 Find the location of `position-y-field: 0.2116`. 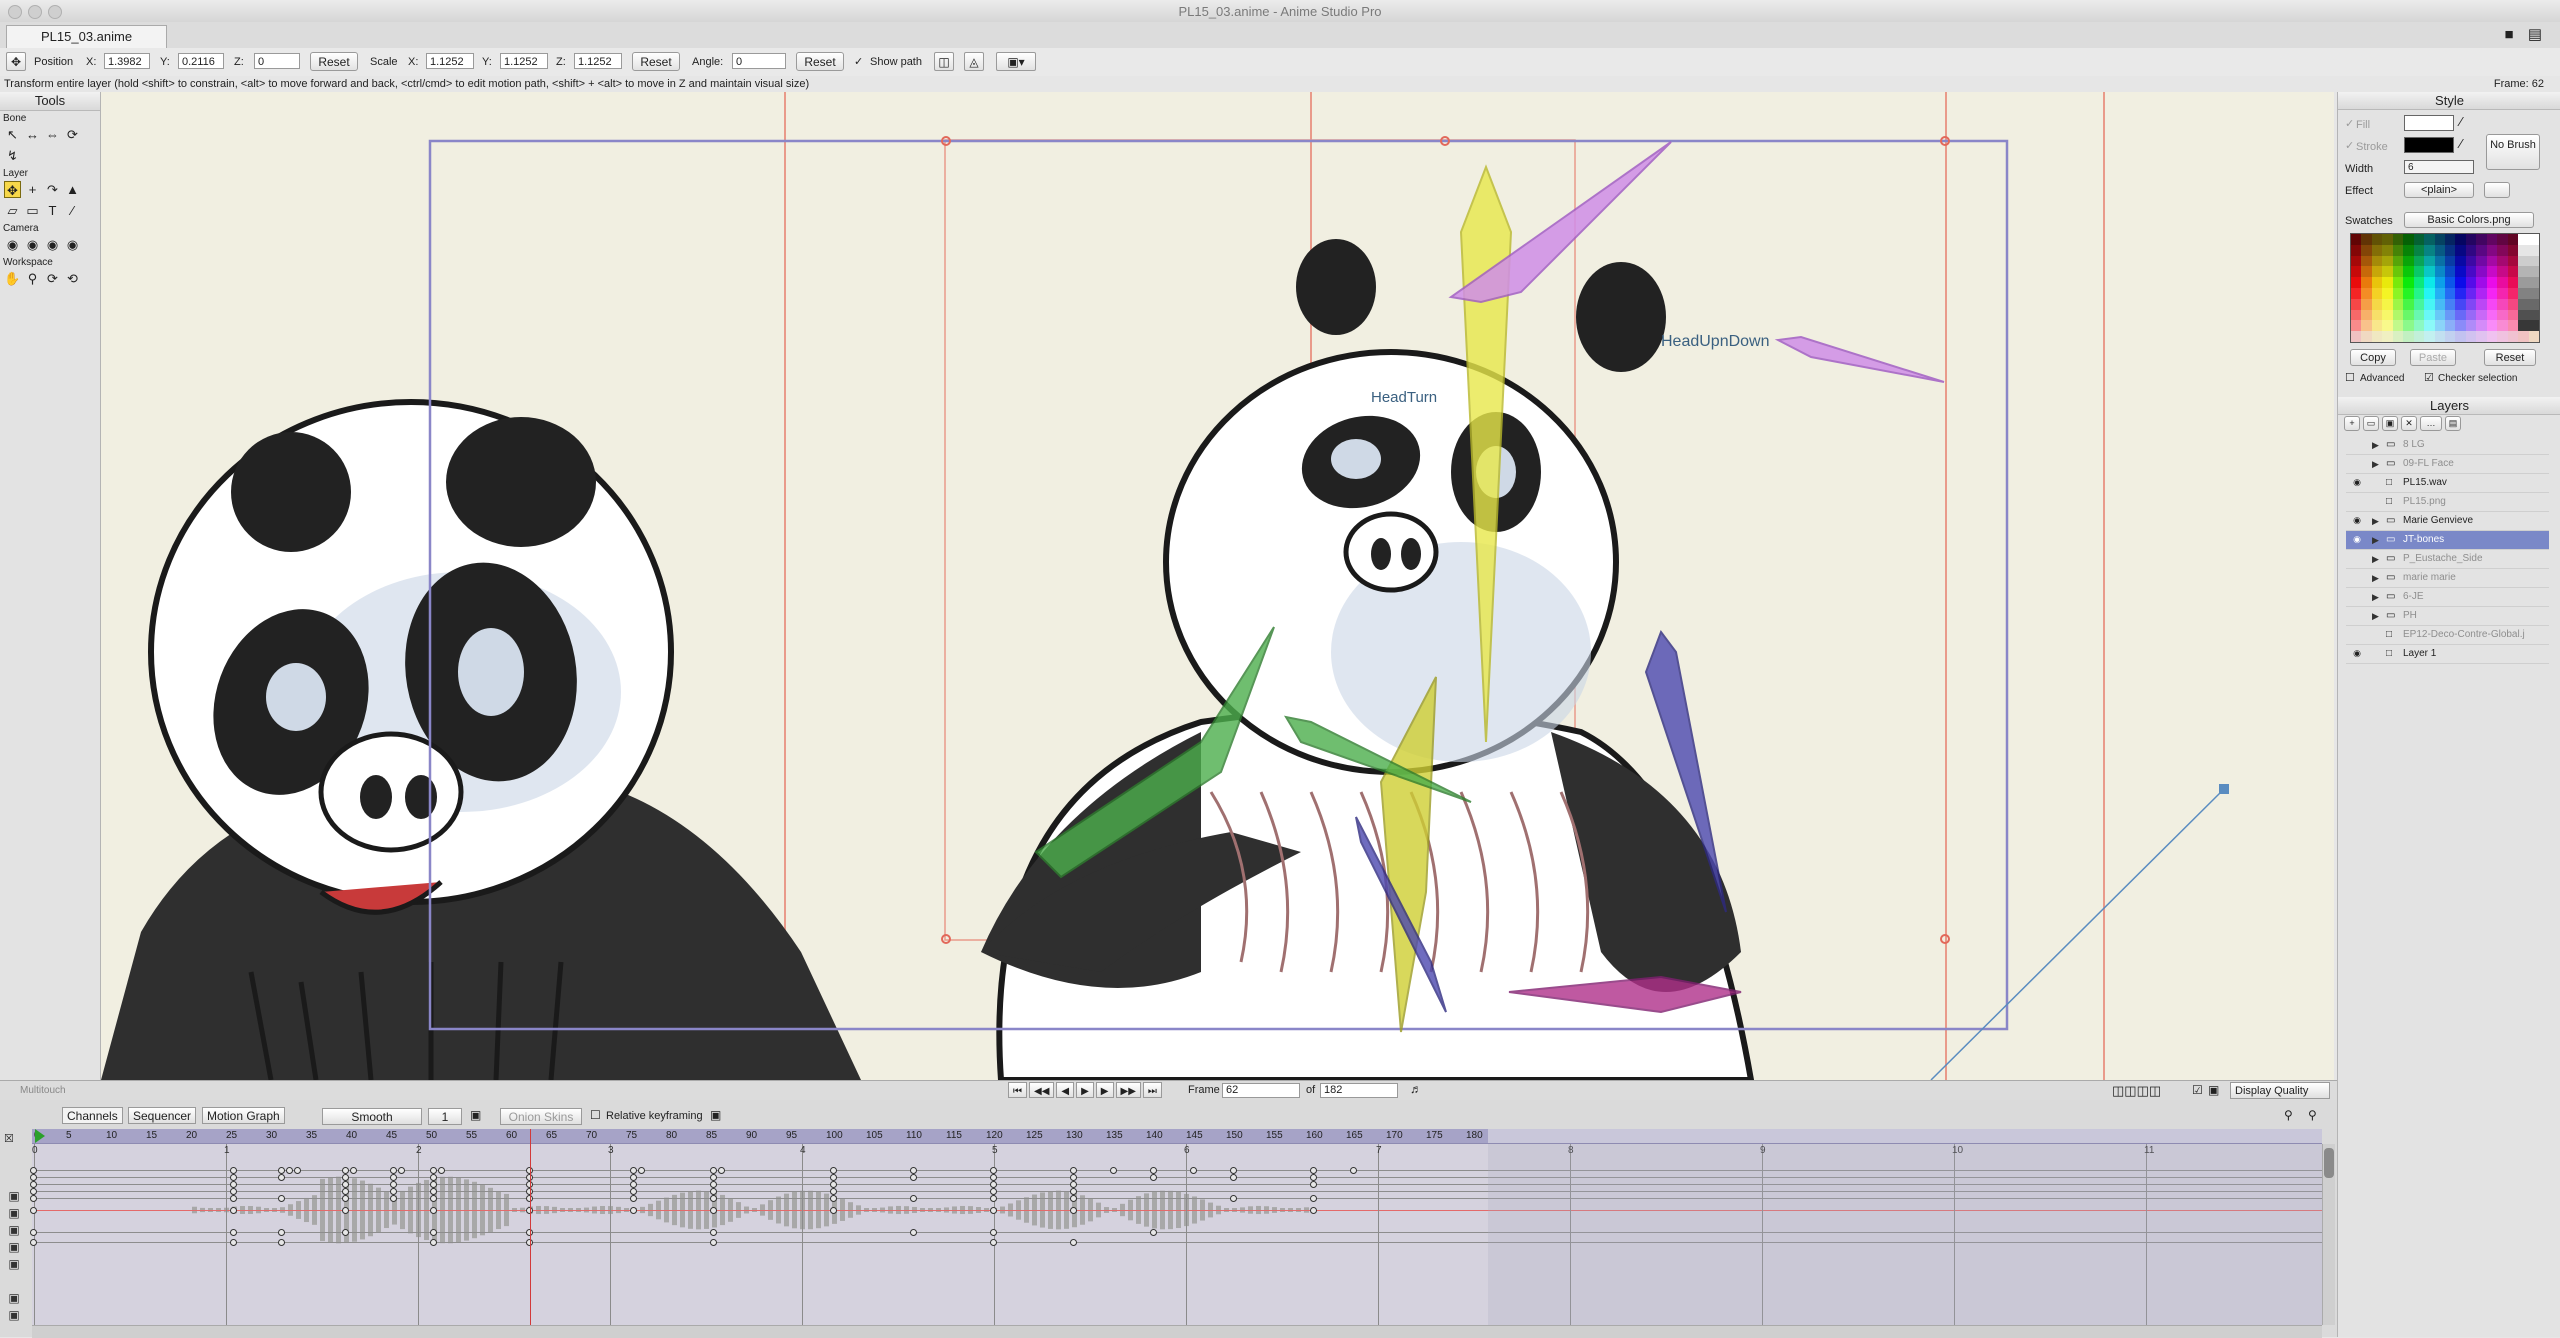

position-y-field: 0.2116 is located at coordinates (201, 61).